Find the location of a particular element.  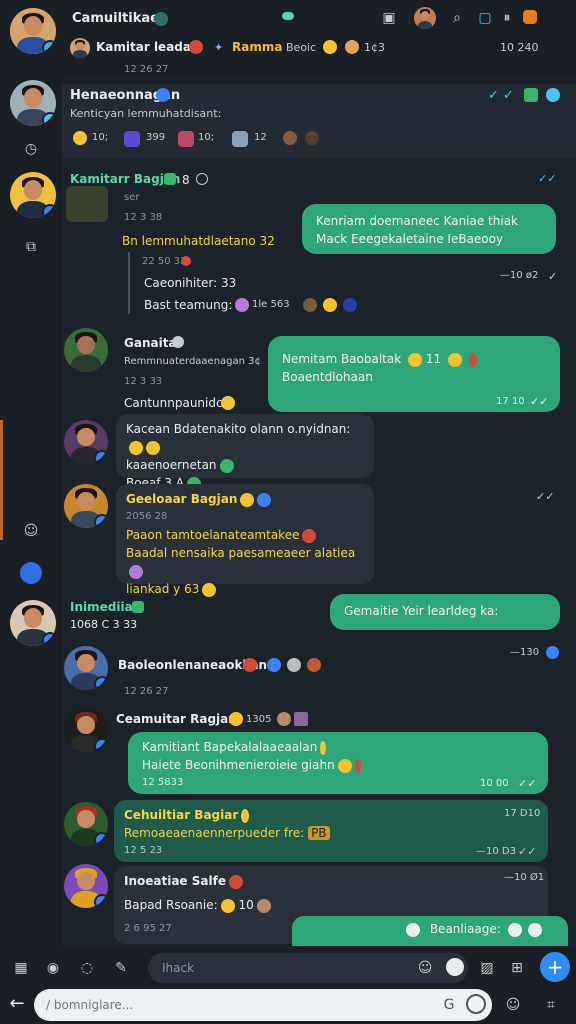

m4-emoji-icon is located at coordinates (247, 499).